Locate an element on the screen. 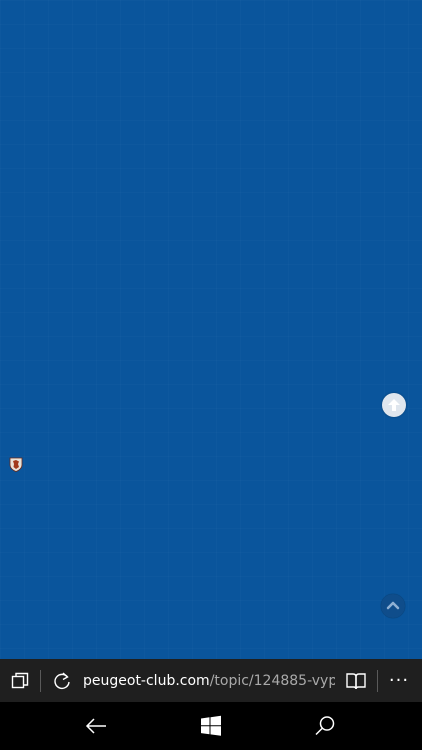 This screenshot has height=750, width=422. refresh-icon is located at coordinates (62, 680).